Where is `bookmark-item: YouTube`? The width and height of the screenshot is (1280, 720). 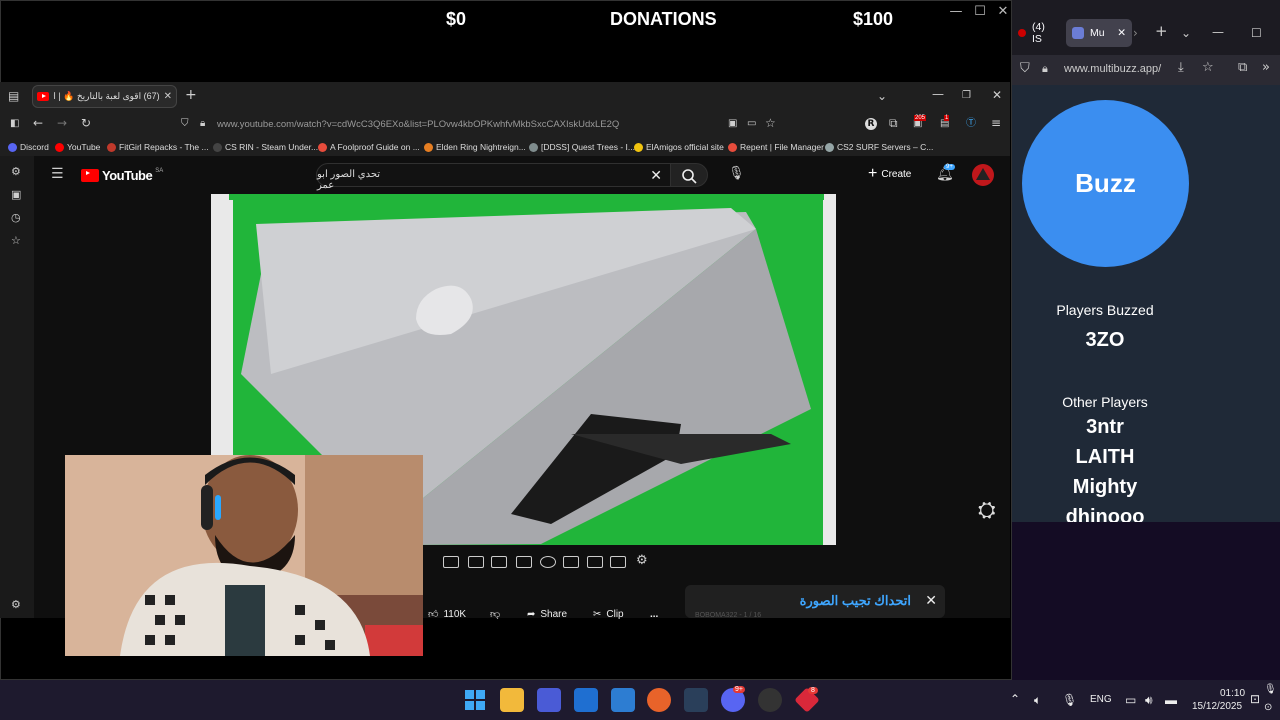
bookmark-item: YouTube is located at coordinates (77, 147).